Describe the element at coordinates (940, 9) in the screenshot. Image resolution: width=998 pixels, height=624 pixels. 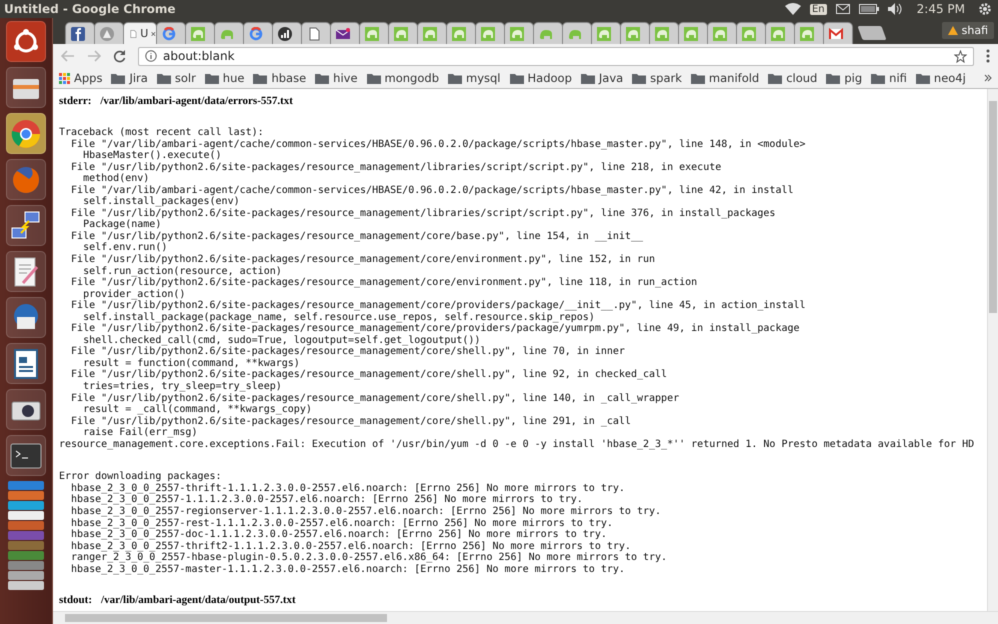
I see `clock: 2:45 PM` at that location.